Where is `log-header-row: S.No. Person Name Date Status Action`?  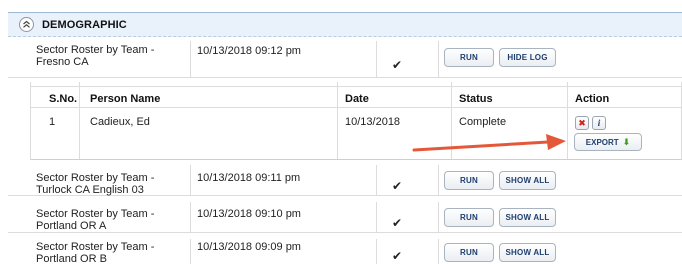 log-header-row: S.No. Person Name Date Status Action is located at coordinates (356, 97).